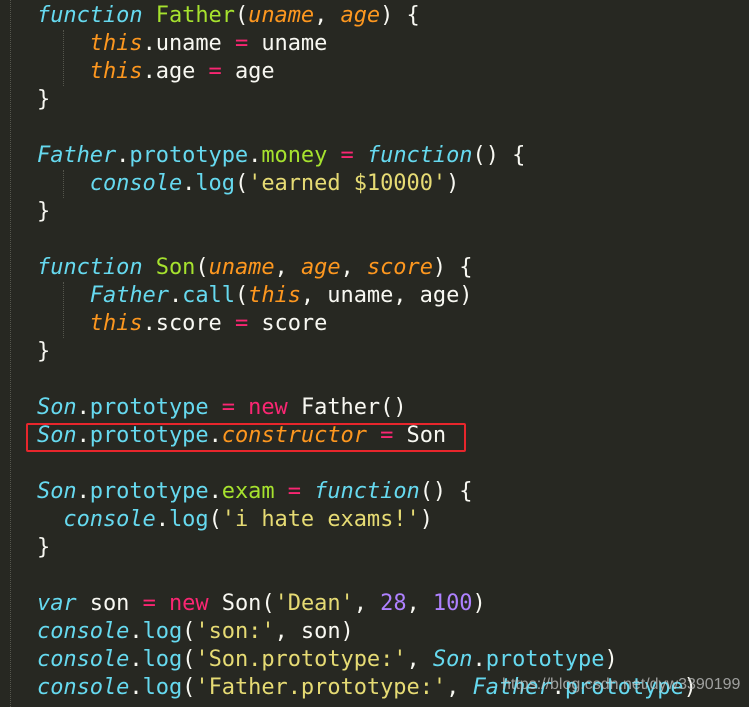 Image resolution: width=749 pixels, height=707 pixels. Describe the element at coordinates (347, 183) in the screenshot. I see `code-token: 'earned $10000'` at that location.